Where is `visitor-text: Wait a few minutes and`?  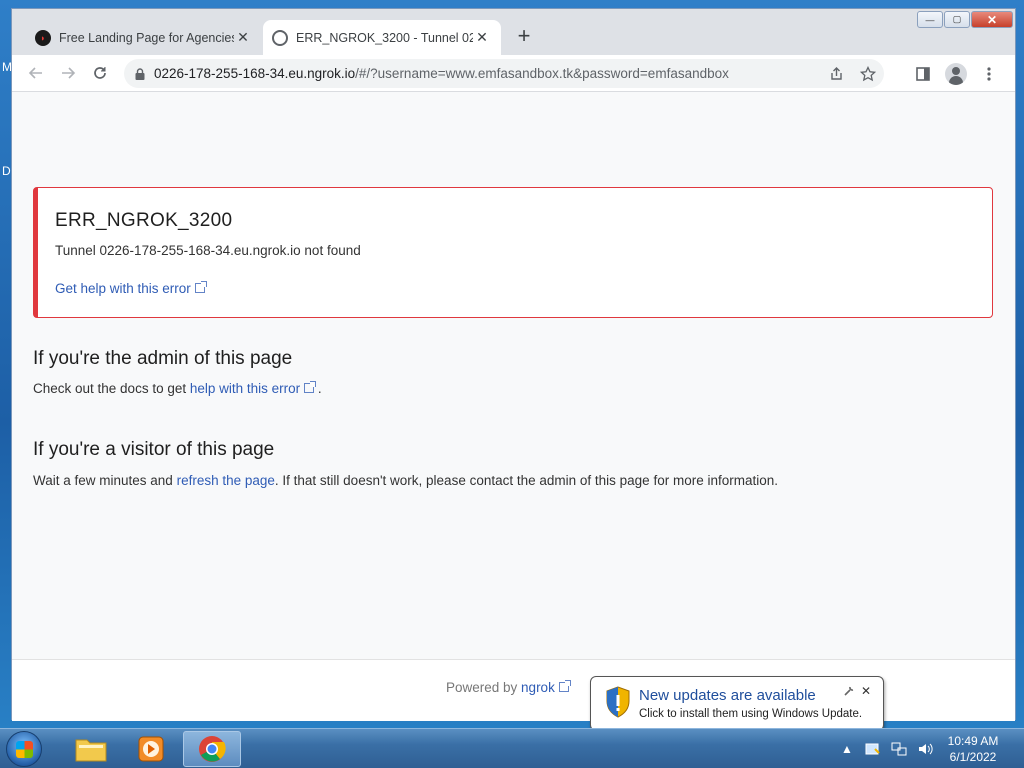 visitor-text: Wait a few minutes and is located at coordinates (105, 480).